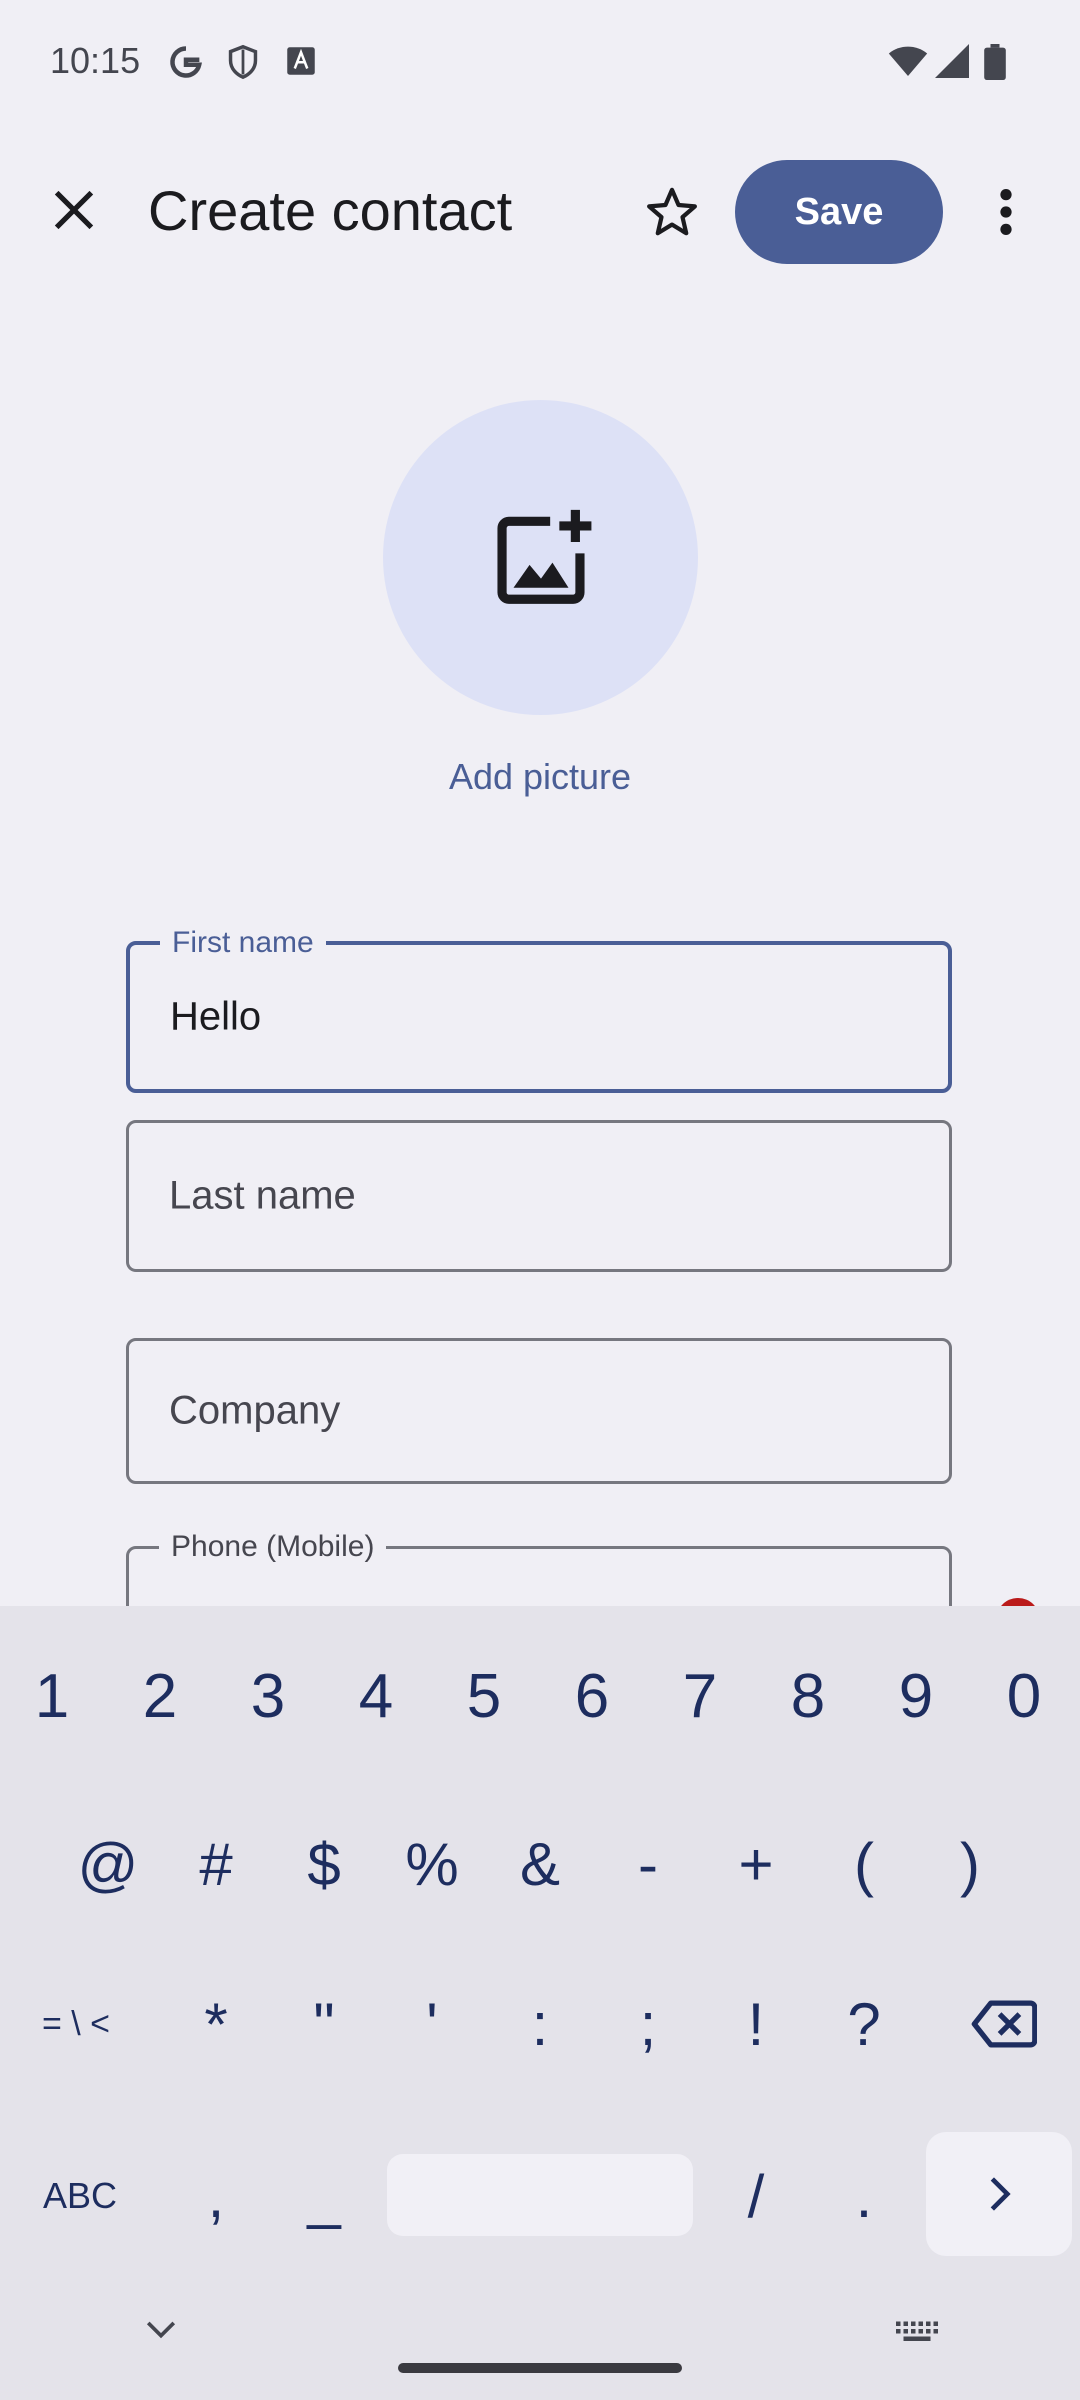 The image size is (1080, 2400). I want to click on key-underscore: _, so click(324, 2196).